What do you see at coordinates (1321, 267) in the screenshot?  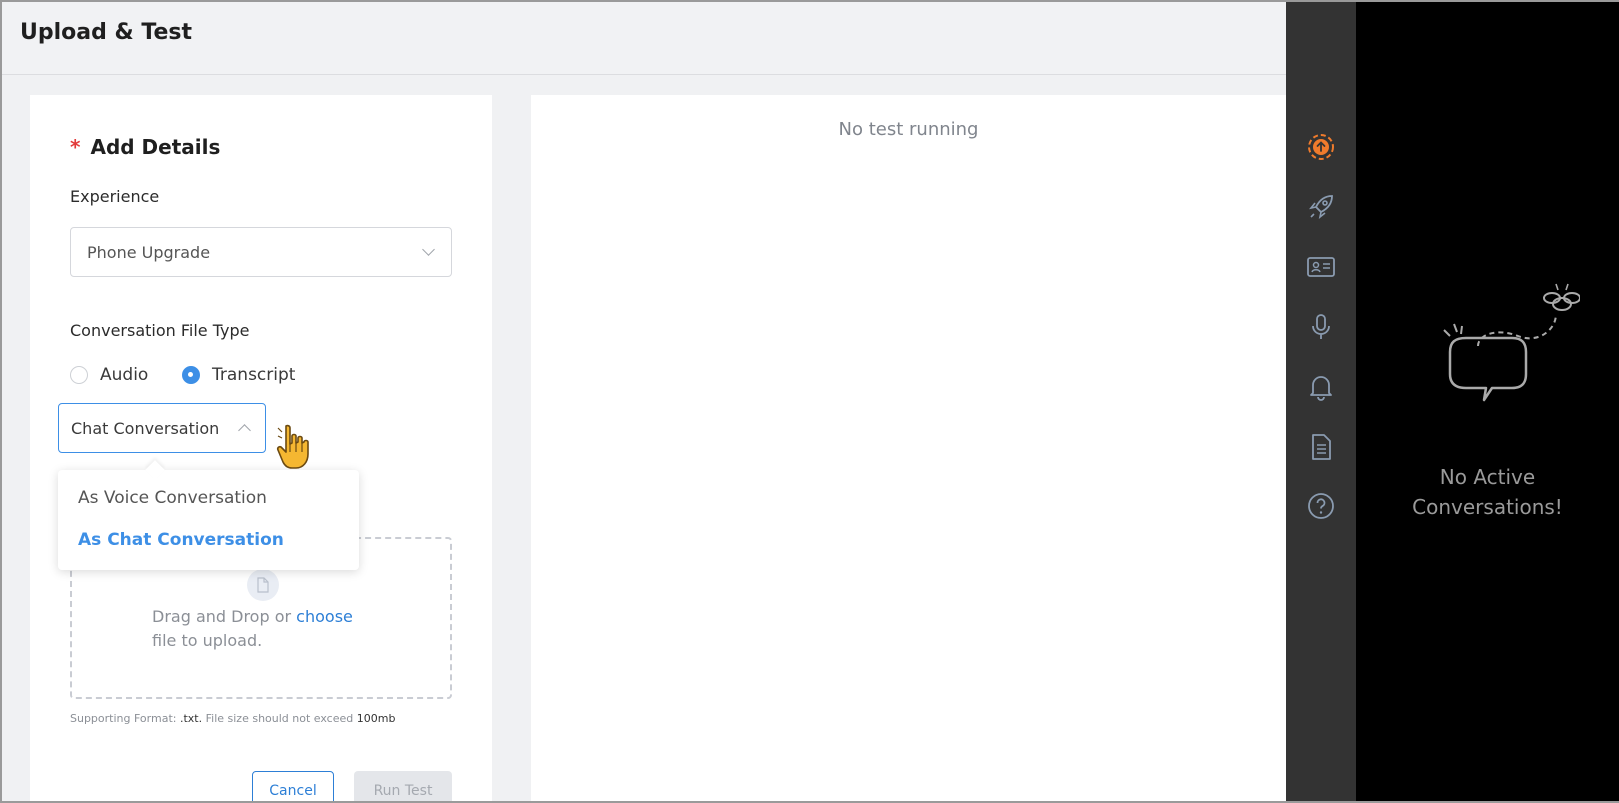 I see `id-card-icon` at bounding box center [1321, 267].